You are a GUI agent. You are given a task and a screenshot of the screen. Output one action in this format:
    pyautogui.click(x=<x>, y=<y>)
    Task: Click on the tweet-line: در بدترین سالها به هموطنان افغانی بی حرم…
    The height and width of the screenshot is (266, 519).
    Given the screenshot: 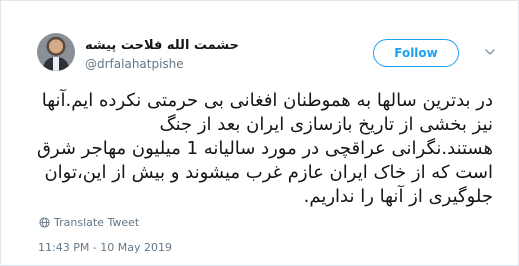 What is the action you would take?
    pyautogui.click(x=267, y=100)
    